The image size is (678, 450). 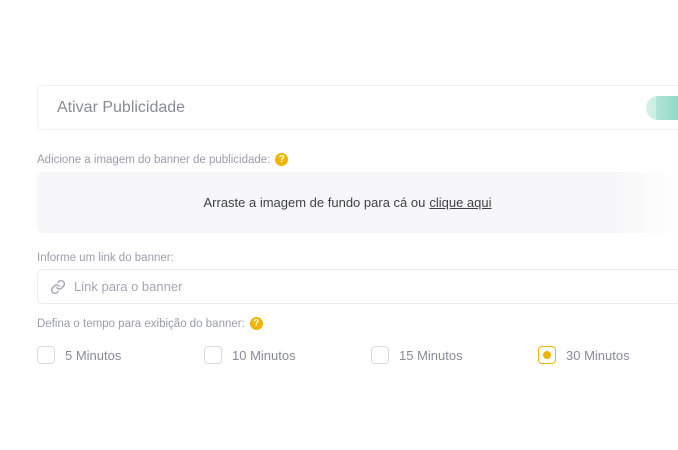 What do you see at coordinates (314, 202) in the screenshot?
I see `dropzone-text: Arraste a imagem de fundo para cá ou` at bounding box center [314, 202].